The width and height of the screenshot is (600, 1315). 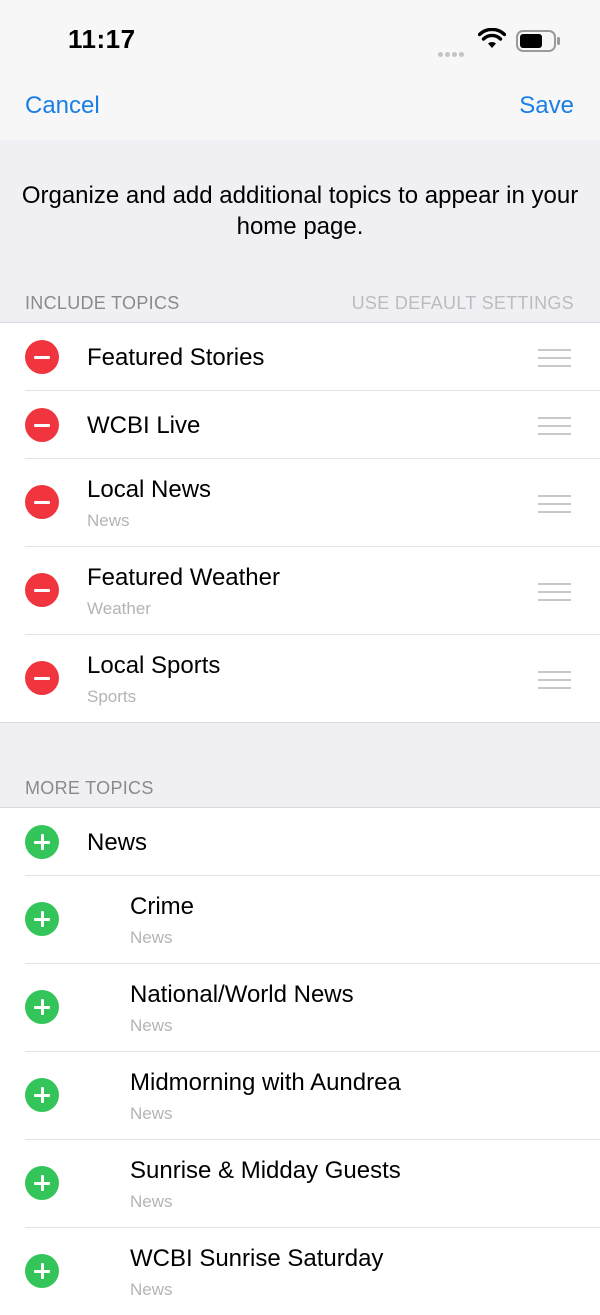 What do you see at coordinates (112, 696) in the screenshot?
I see `topic-category: Sports` at bounding box center [112, 696].